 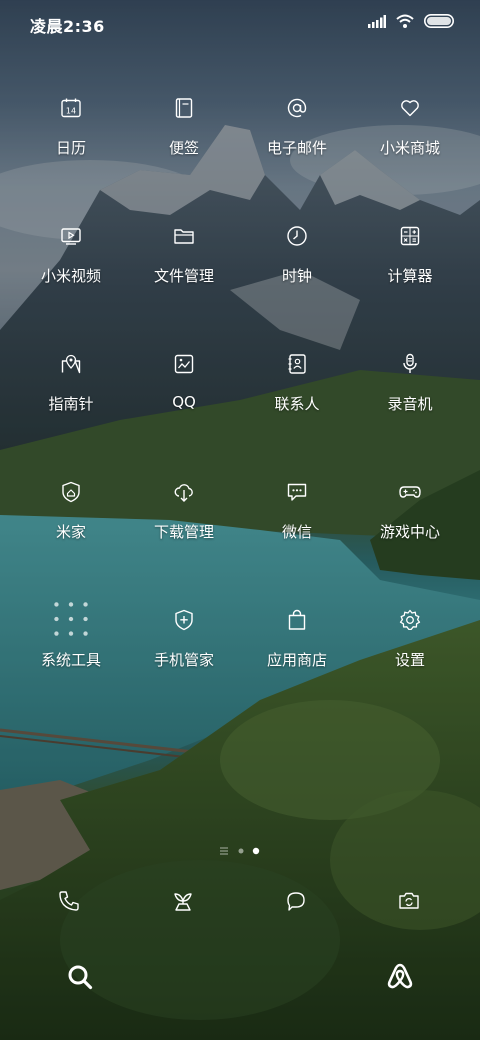 I want to click on app-calendar: 14 日历, so click(x=71, y=127).